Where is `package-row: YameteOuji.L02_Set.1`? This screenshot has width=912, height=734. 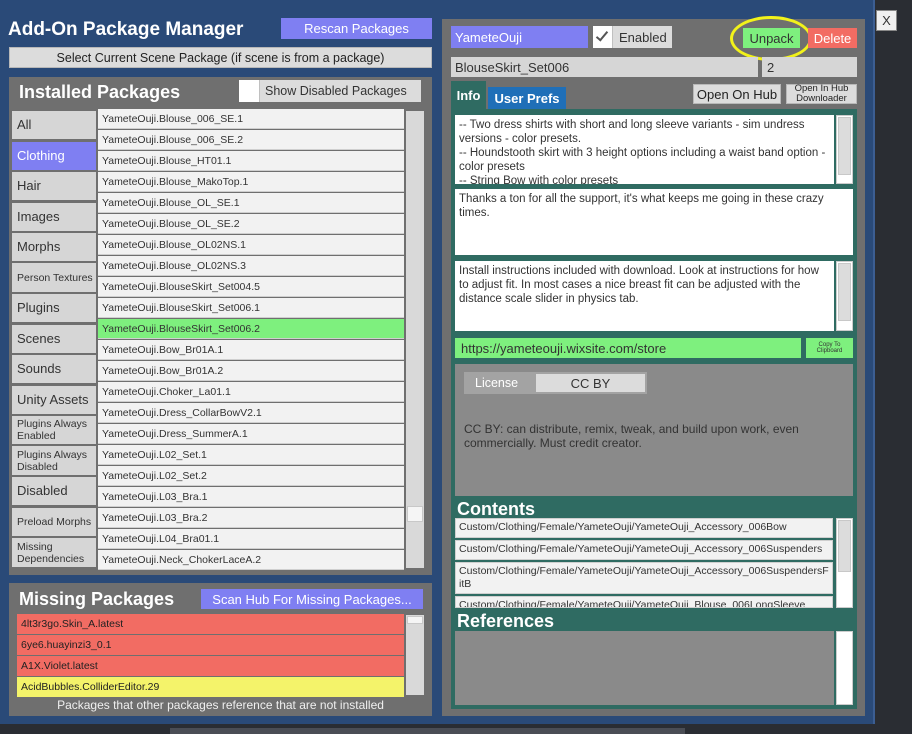 package-row: YameteOuji.L02_Set.1 is located at coordinates (251, 455).